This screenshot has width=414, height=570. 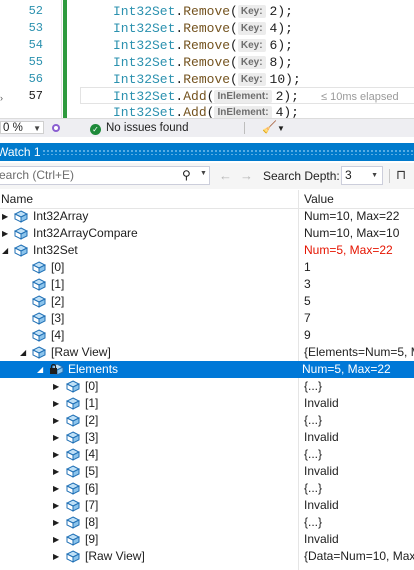 I want to click on watch-window-title-bar: Watch 1, so click(x=207, y=152).